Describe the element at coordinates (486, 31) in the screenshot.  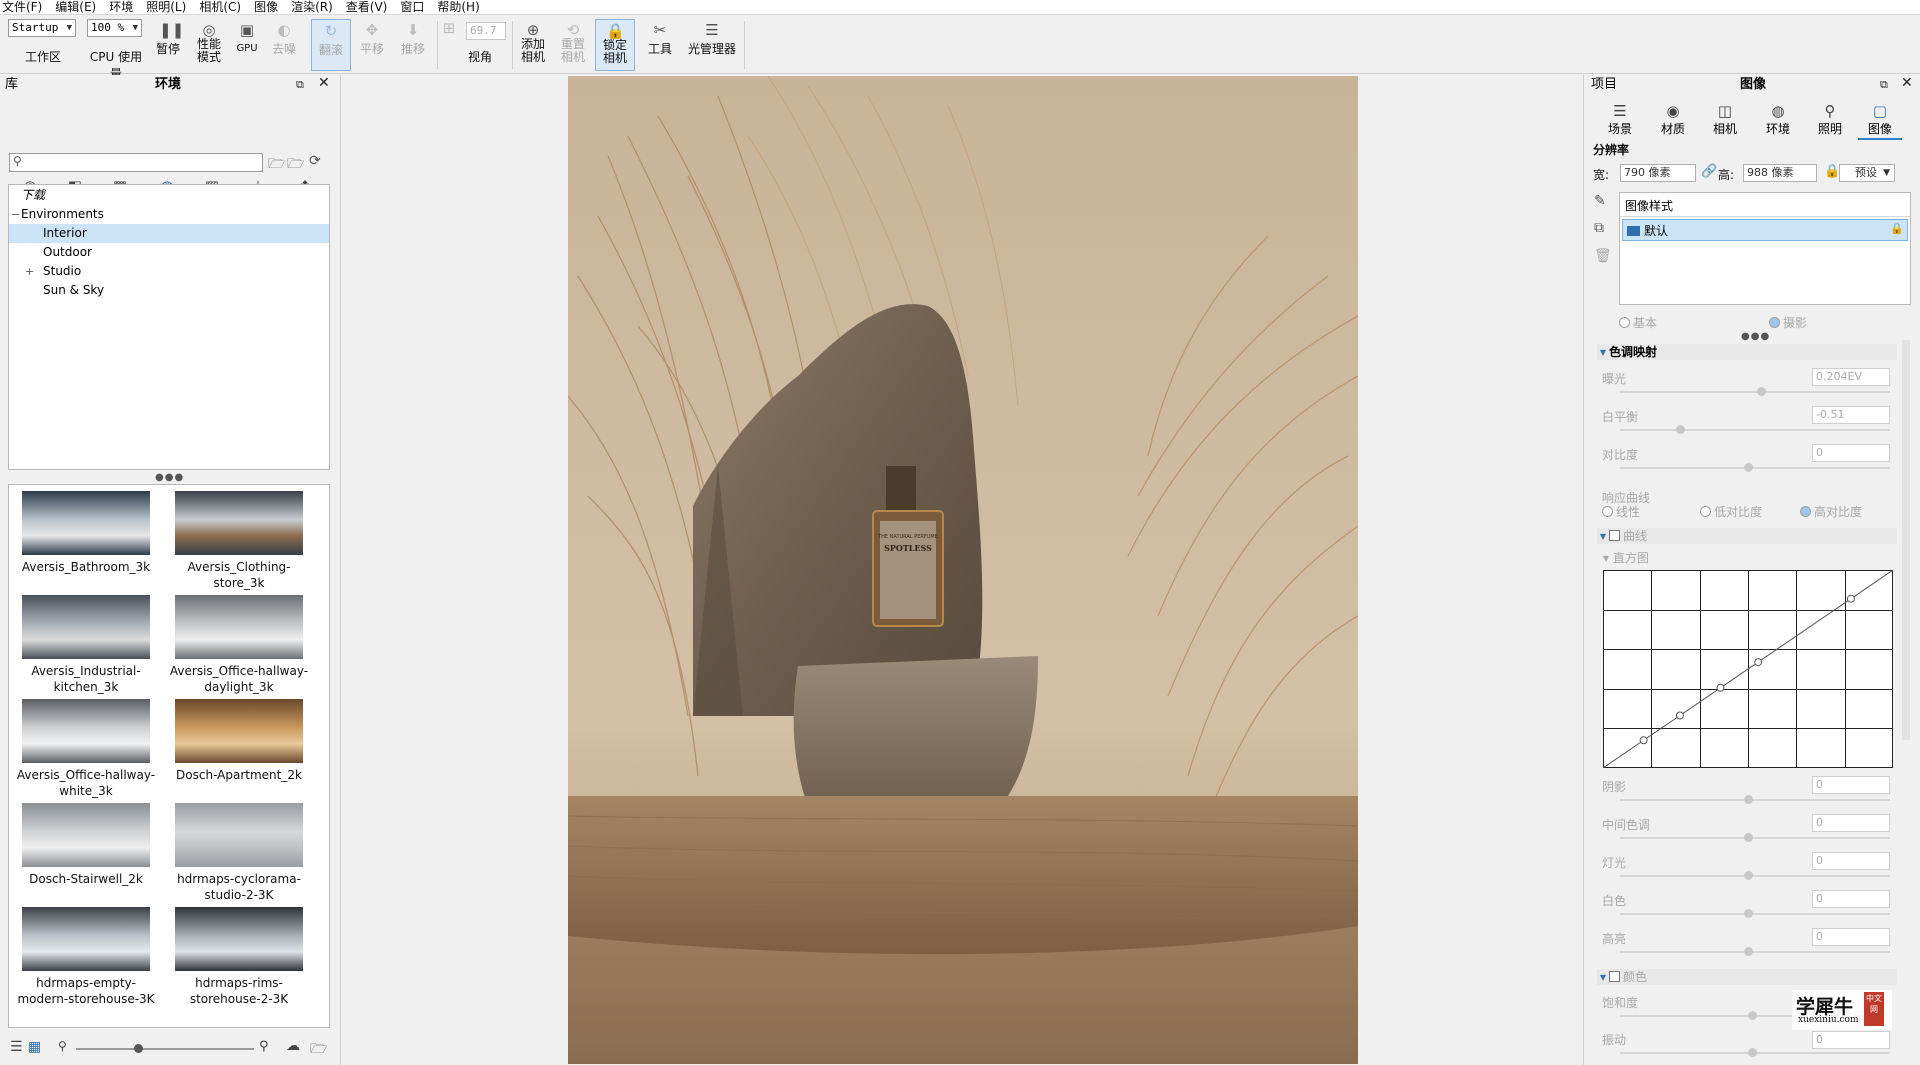
I see `fov-input: 69.7` at that location.